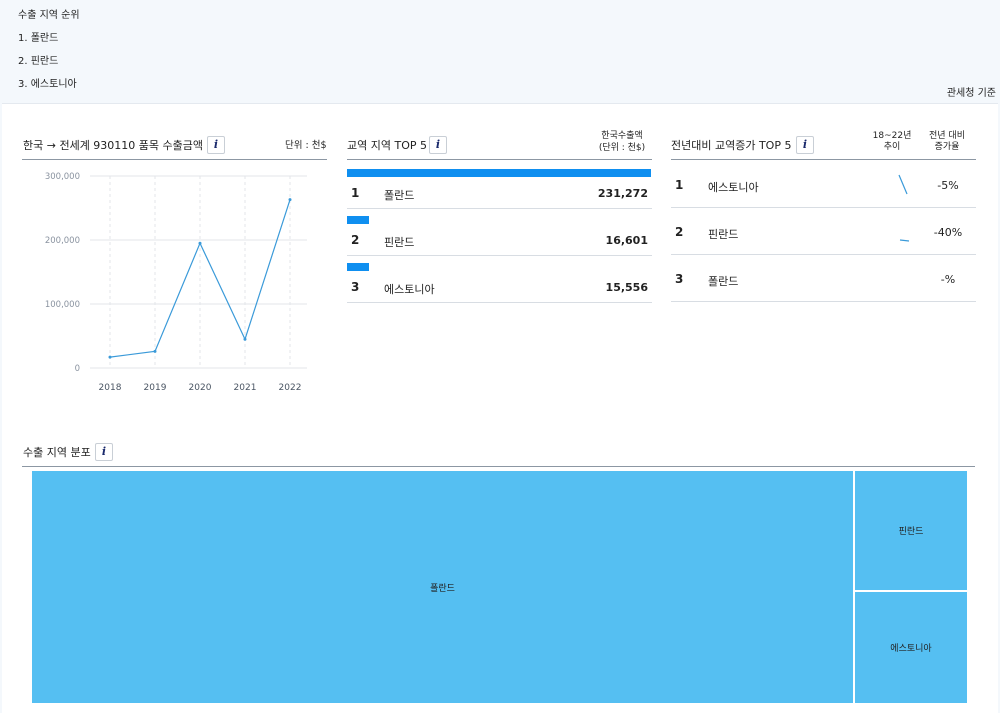  Describe the element at coordinates (911, 530) in the screenshot. I see `treemap-cell: 핀란드` at that location.